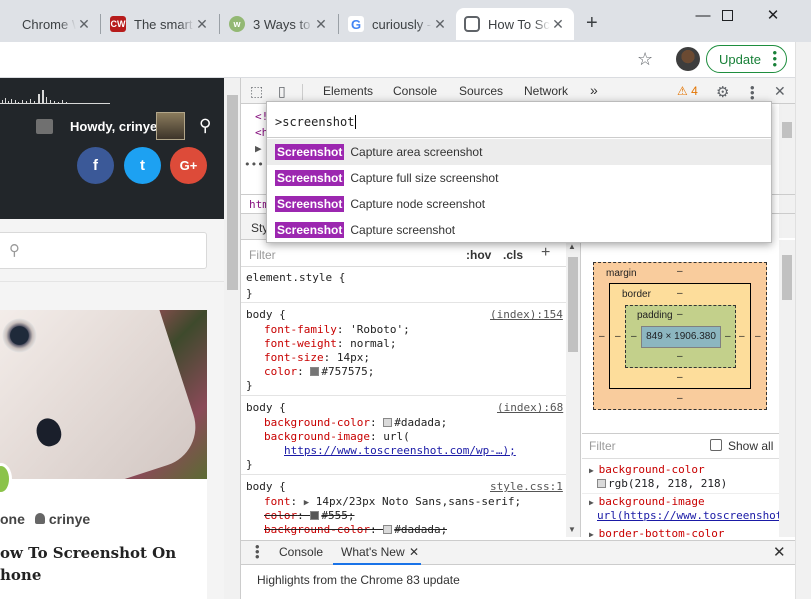  Describe the element at coordinates (348, 91) in the screenshot. I see `tab-elements: Elements` at that location.